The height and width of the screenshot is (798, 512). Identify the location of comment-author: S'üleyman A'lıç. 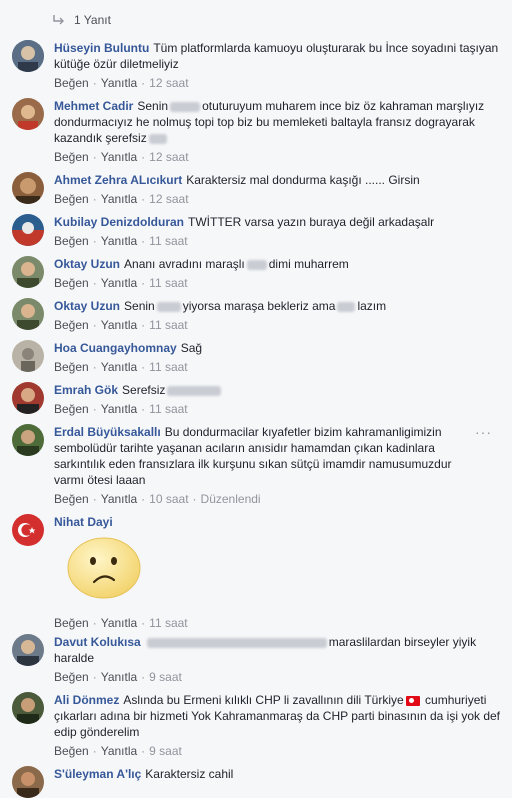
(97, 774).